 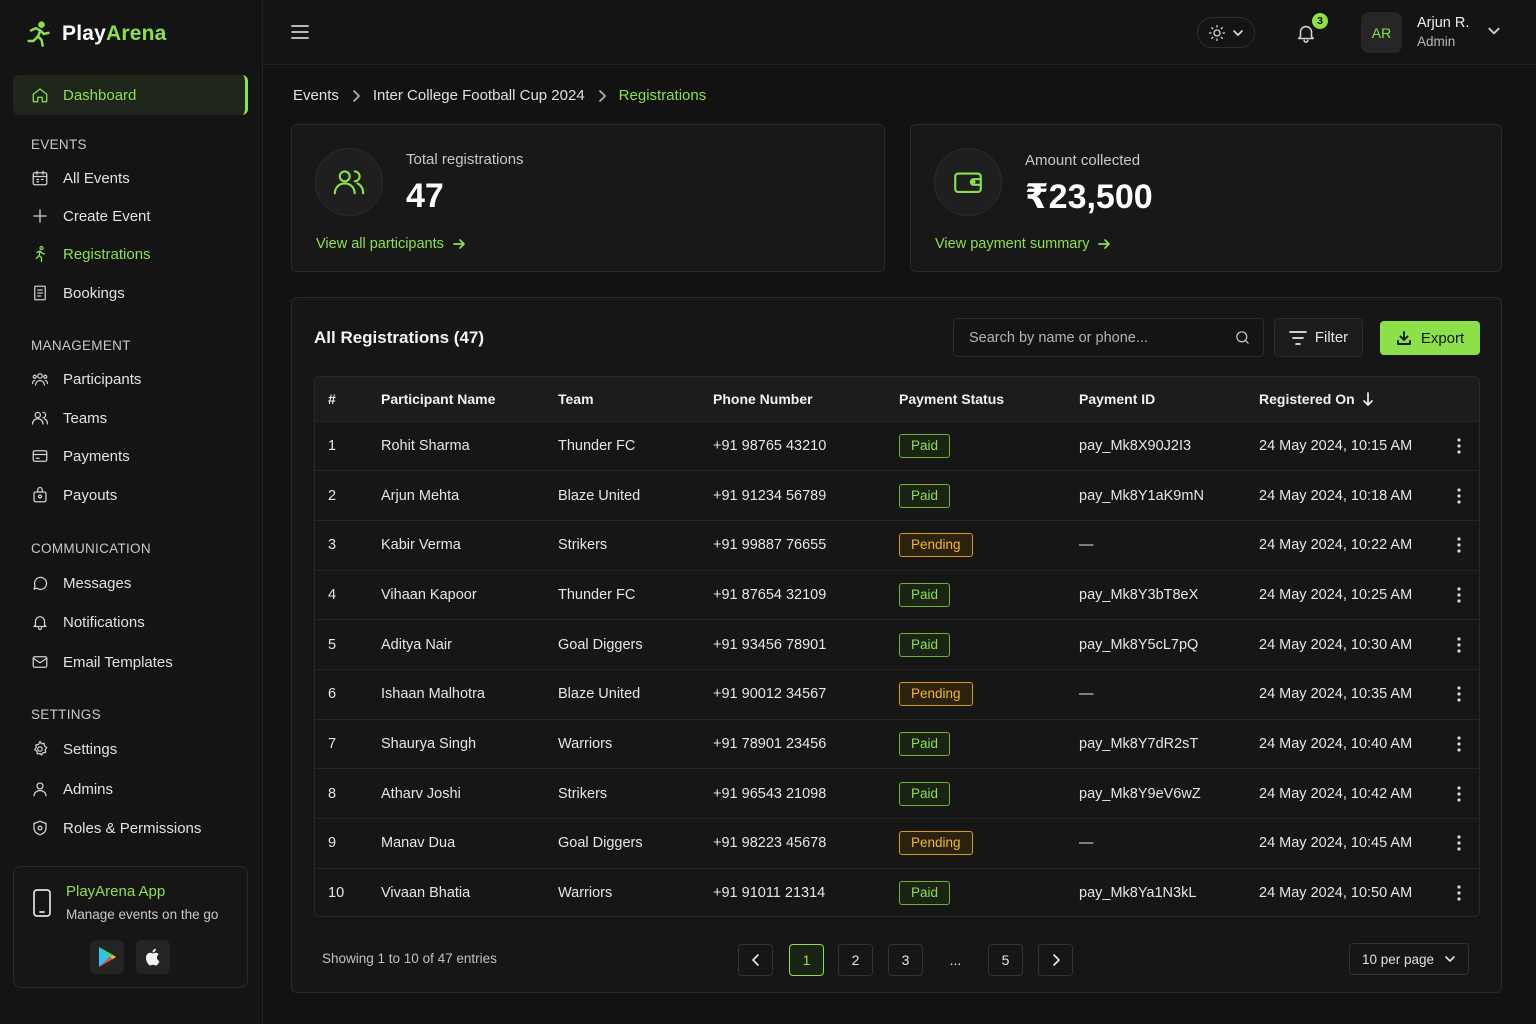 I want to click on search-icon, so click(x=1242, y=337).